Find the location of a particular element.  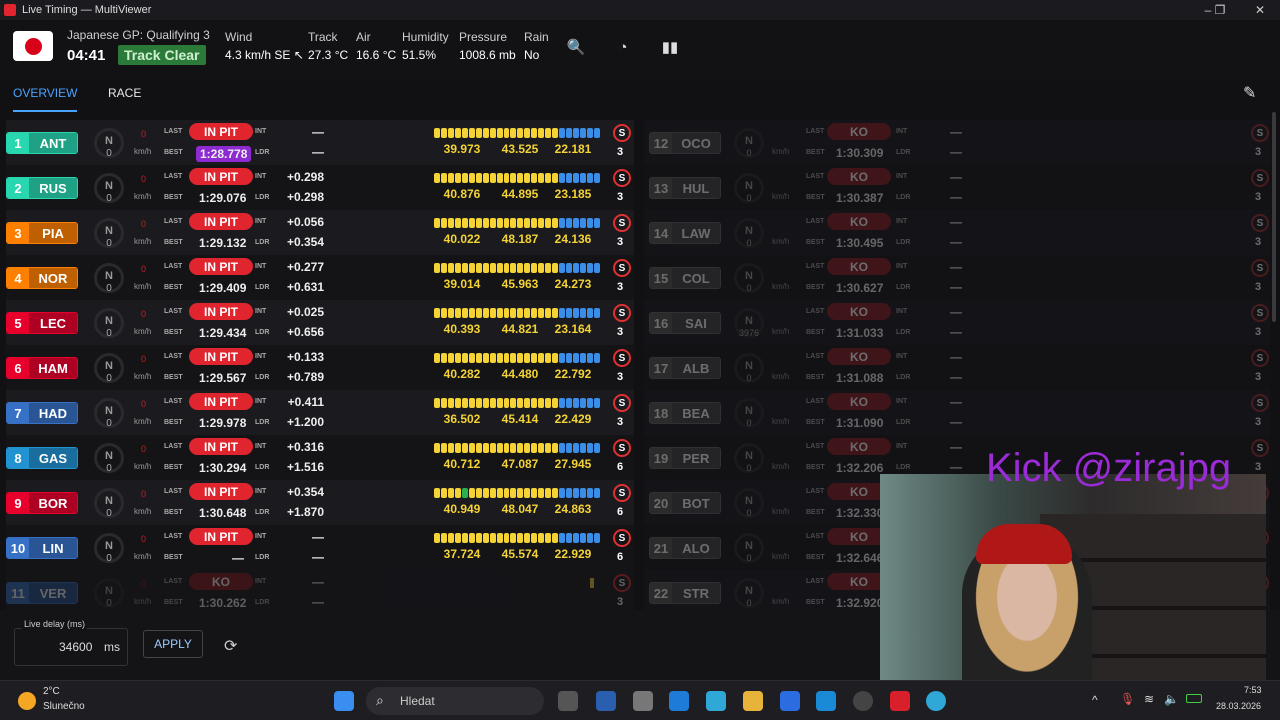

close-button: ✕ is located at coordinates (1260, 10).